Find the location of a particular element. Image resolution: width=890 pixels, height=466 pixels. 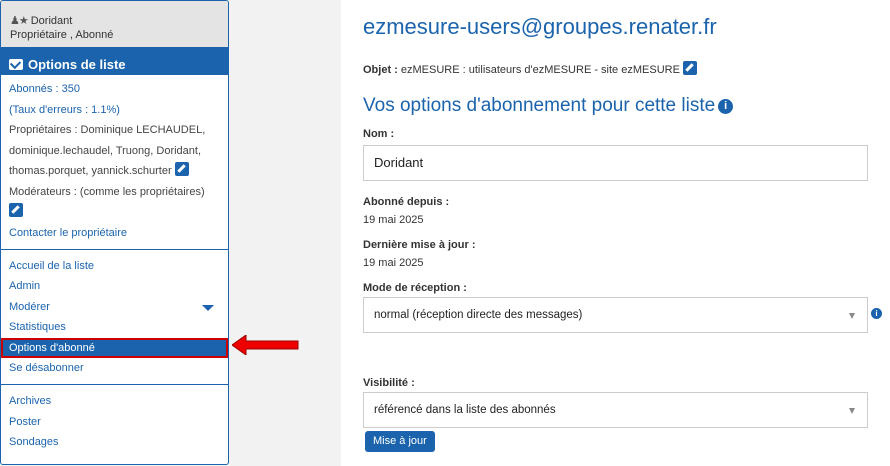

subscribed-since-label: Abonné depuis : is located at coordinates (406, 202).